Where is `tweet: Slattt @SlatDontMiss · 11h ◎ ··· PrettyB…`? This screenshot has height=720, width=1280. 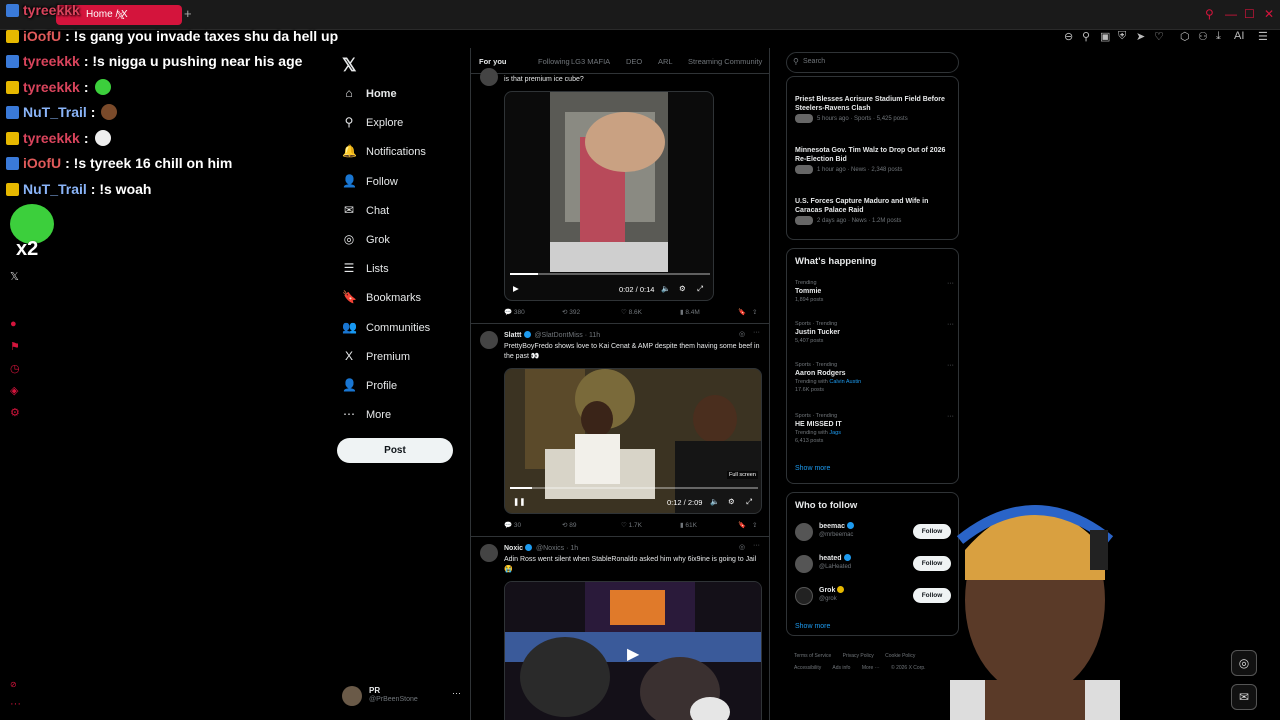
tweet: Slattt @SlatDontMiss · 11h ◎ ··· PrettyB… is located at coordinates (620, 428).